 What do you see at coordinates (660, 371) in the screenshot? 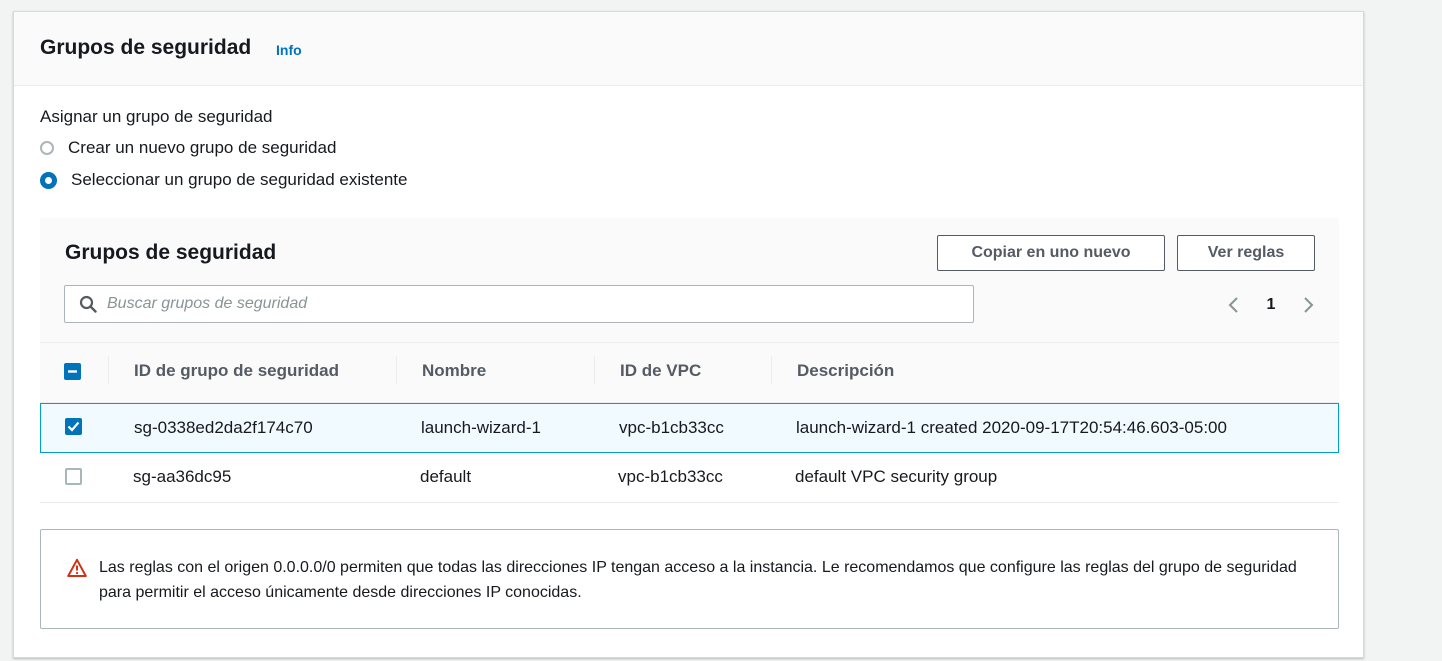
I see `column-header-vpc-id: ID de VPC` at bounding box center [660, 371].